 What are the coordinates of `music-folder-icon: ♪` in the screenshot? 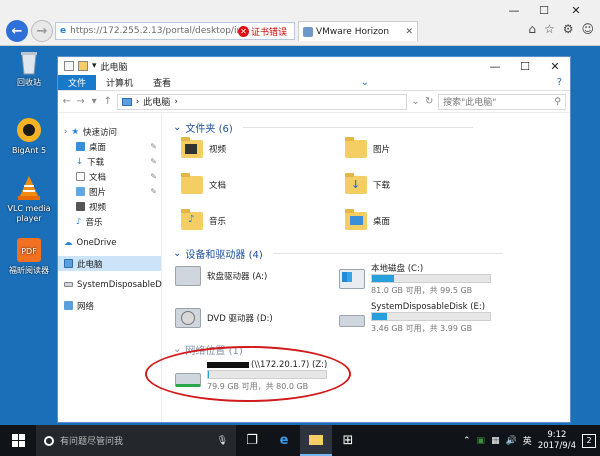 It's located at (192, 219).